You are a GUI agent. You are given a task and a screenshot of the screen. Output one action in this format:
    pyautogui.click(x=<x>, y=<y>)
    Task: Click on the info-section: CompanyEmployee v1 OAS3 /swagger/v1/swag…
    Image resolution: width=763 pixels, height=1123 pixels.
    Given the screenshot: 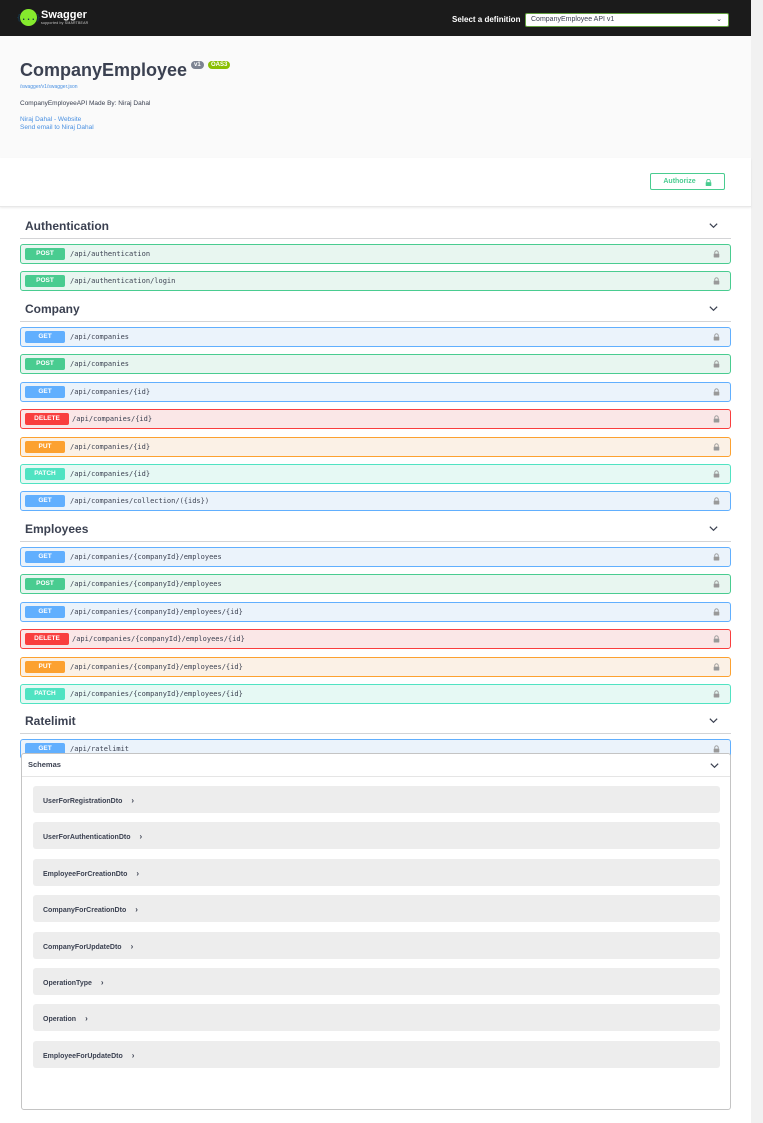 What is the action you would take?
    pyautogui.click(x=375, y=97)
    